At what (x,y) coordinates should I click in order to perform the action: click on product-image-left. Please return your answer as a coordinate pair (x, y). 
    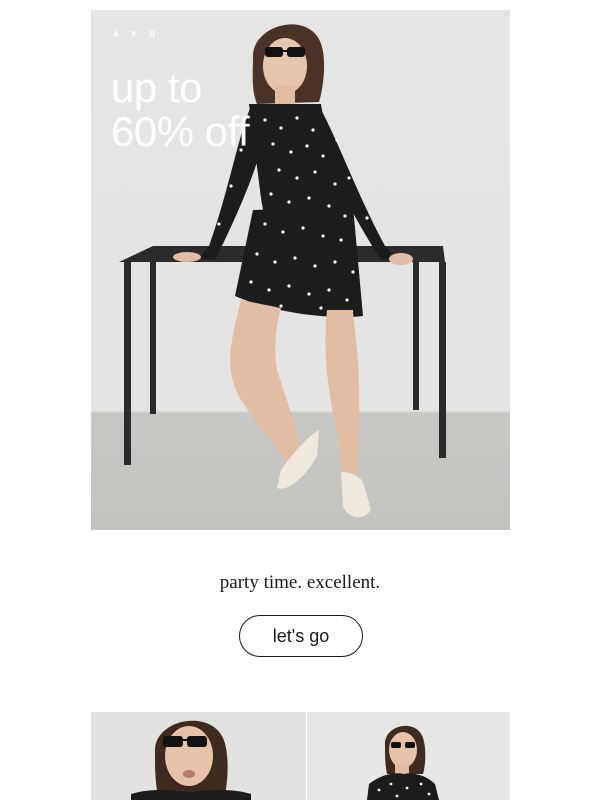
    Looking at the image, I should click on (198, 756).